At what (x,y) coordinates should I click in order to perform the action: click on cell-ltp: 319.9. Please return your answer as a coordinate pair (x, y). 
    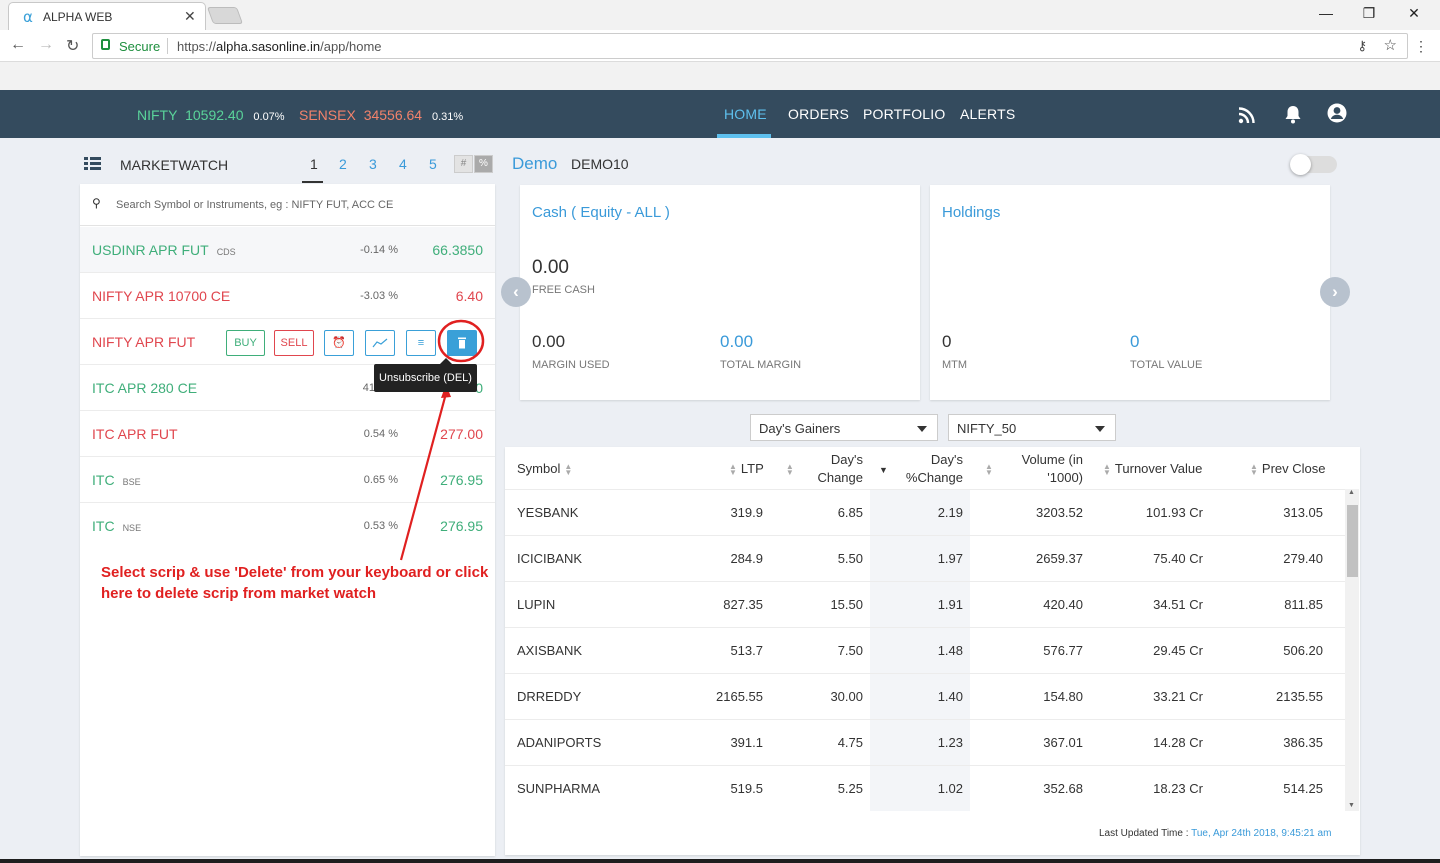
    Looking at the image, I should click on (746, 512).